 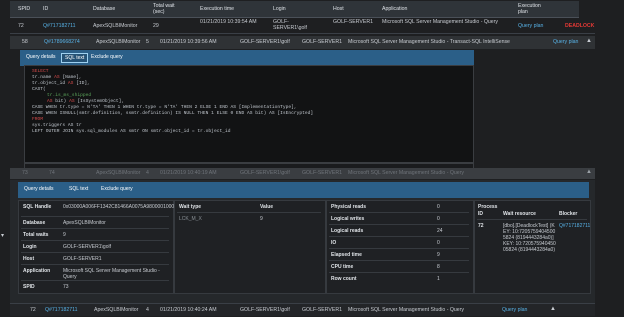 I want to click on stat-value: 24, so click(x=440, y=231).